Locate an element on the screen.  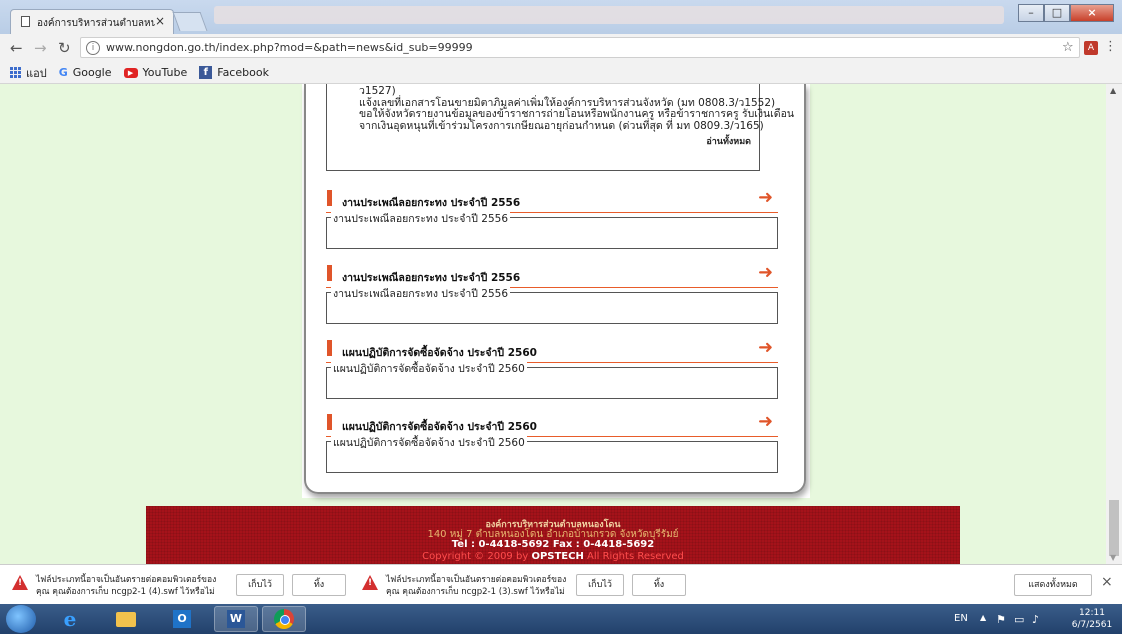
window-close-button: × is located at coordinates (1092, 13).